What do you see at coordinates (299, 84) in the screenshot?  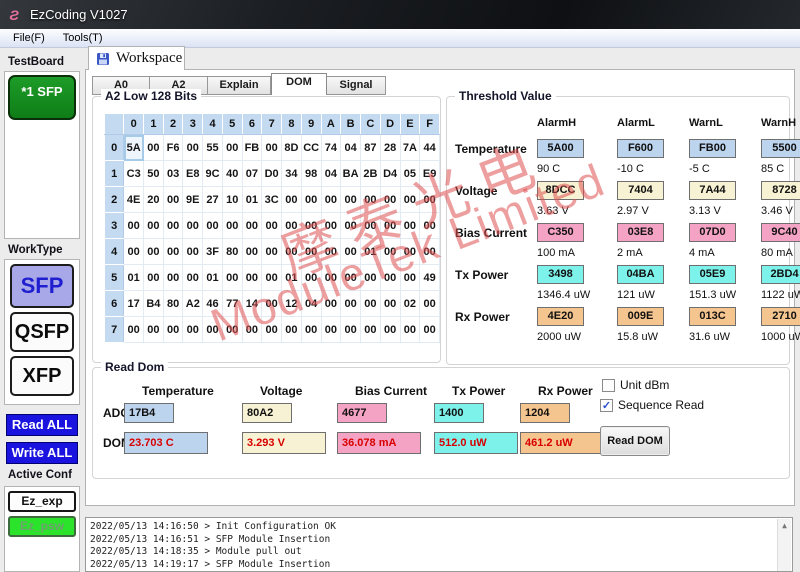 I see `tab-dom: DOM` at bounding box center [299, 84].